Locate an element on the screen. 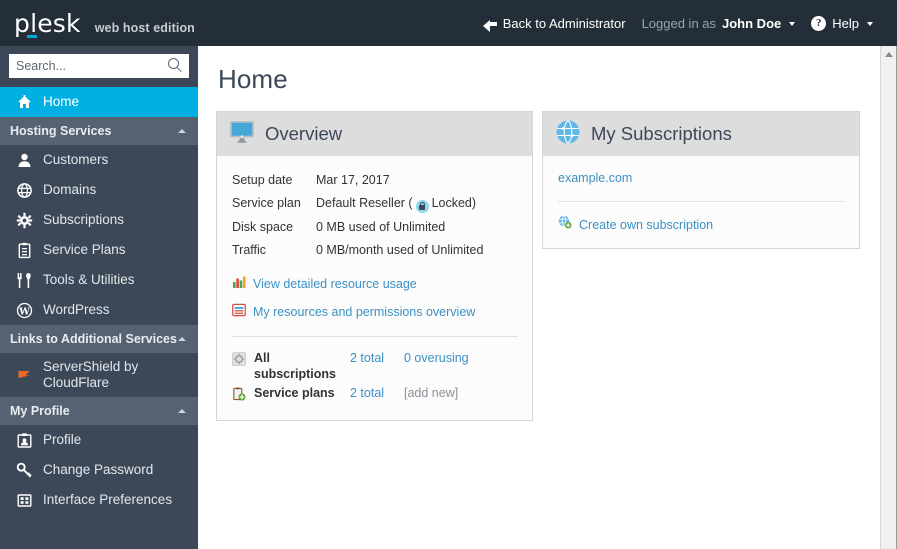  plesk-logo: plesk web host edition is located at coordinates (104, 23).